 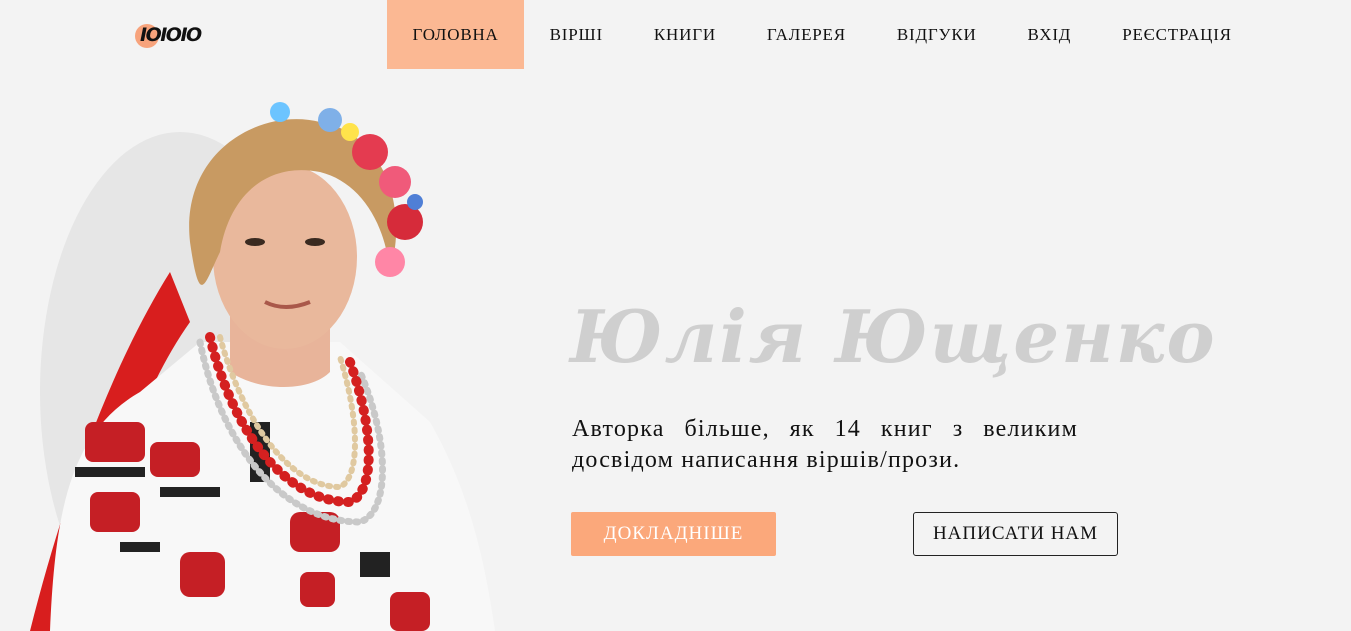 What do you see at coordinates (1049, 34) in the screenshot?
I see `nav-item-login: ВХІД` at bounding box center [1049, 34].